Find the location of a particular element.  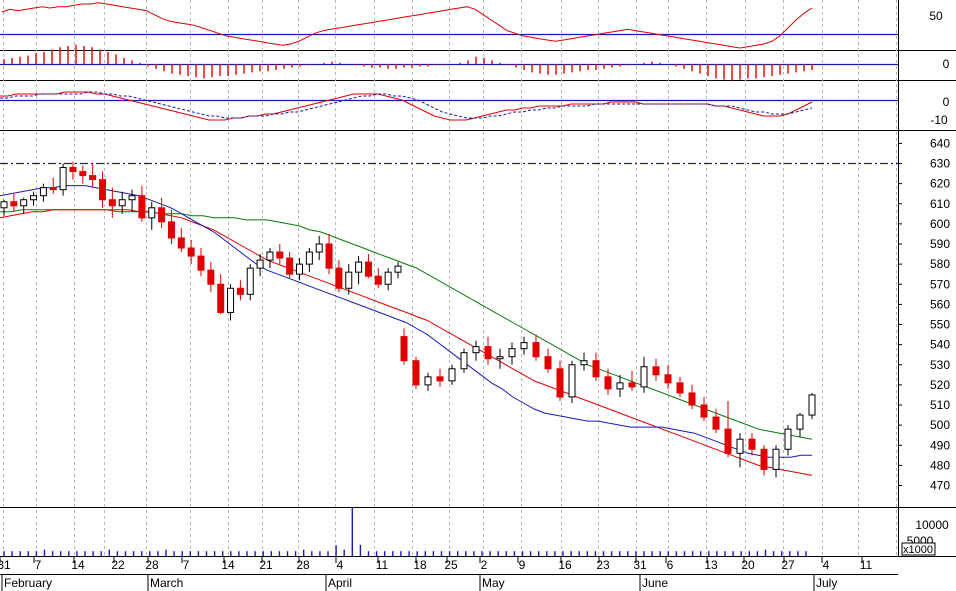

price-tick-label: 610 is located at coordinates (940, 204).